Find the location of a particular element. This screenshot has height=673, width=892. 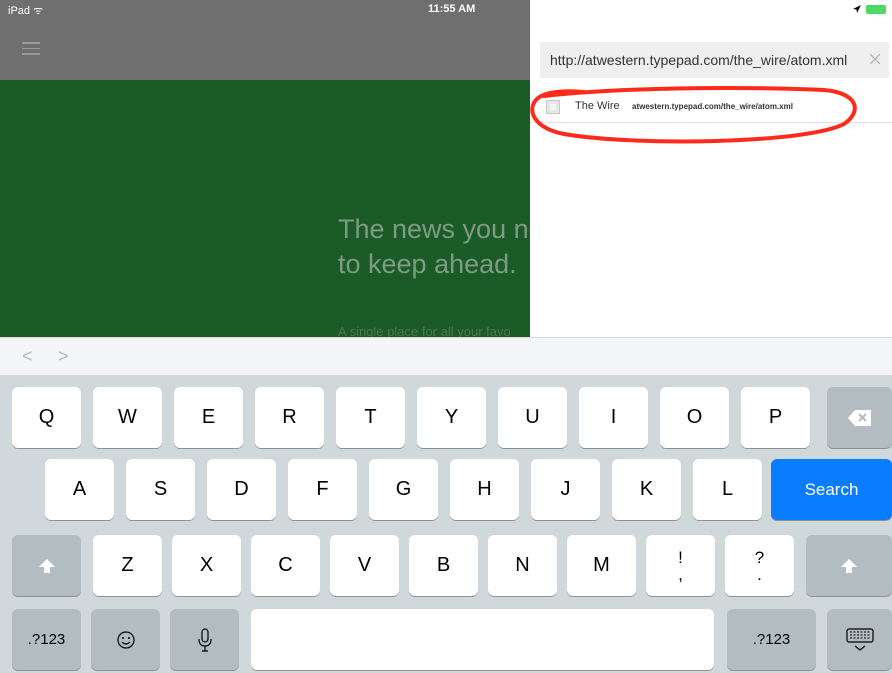

result-title: The Wire is located at coordinates (597, 106).